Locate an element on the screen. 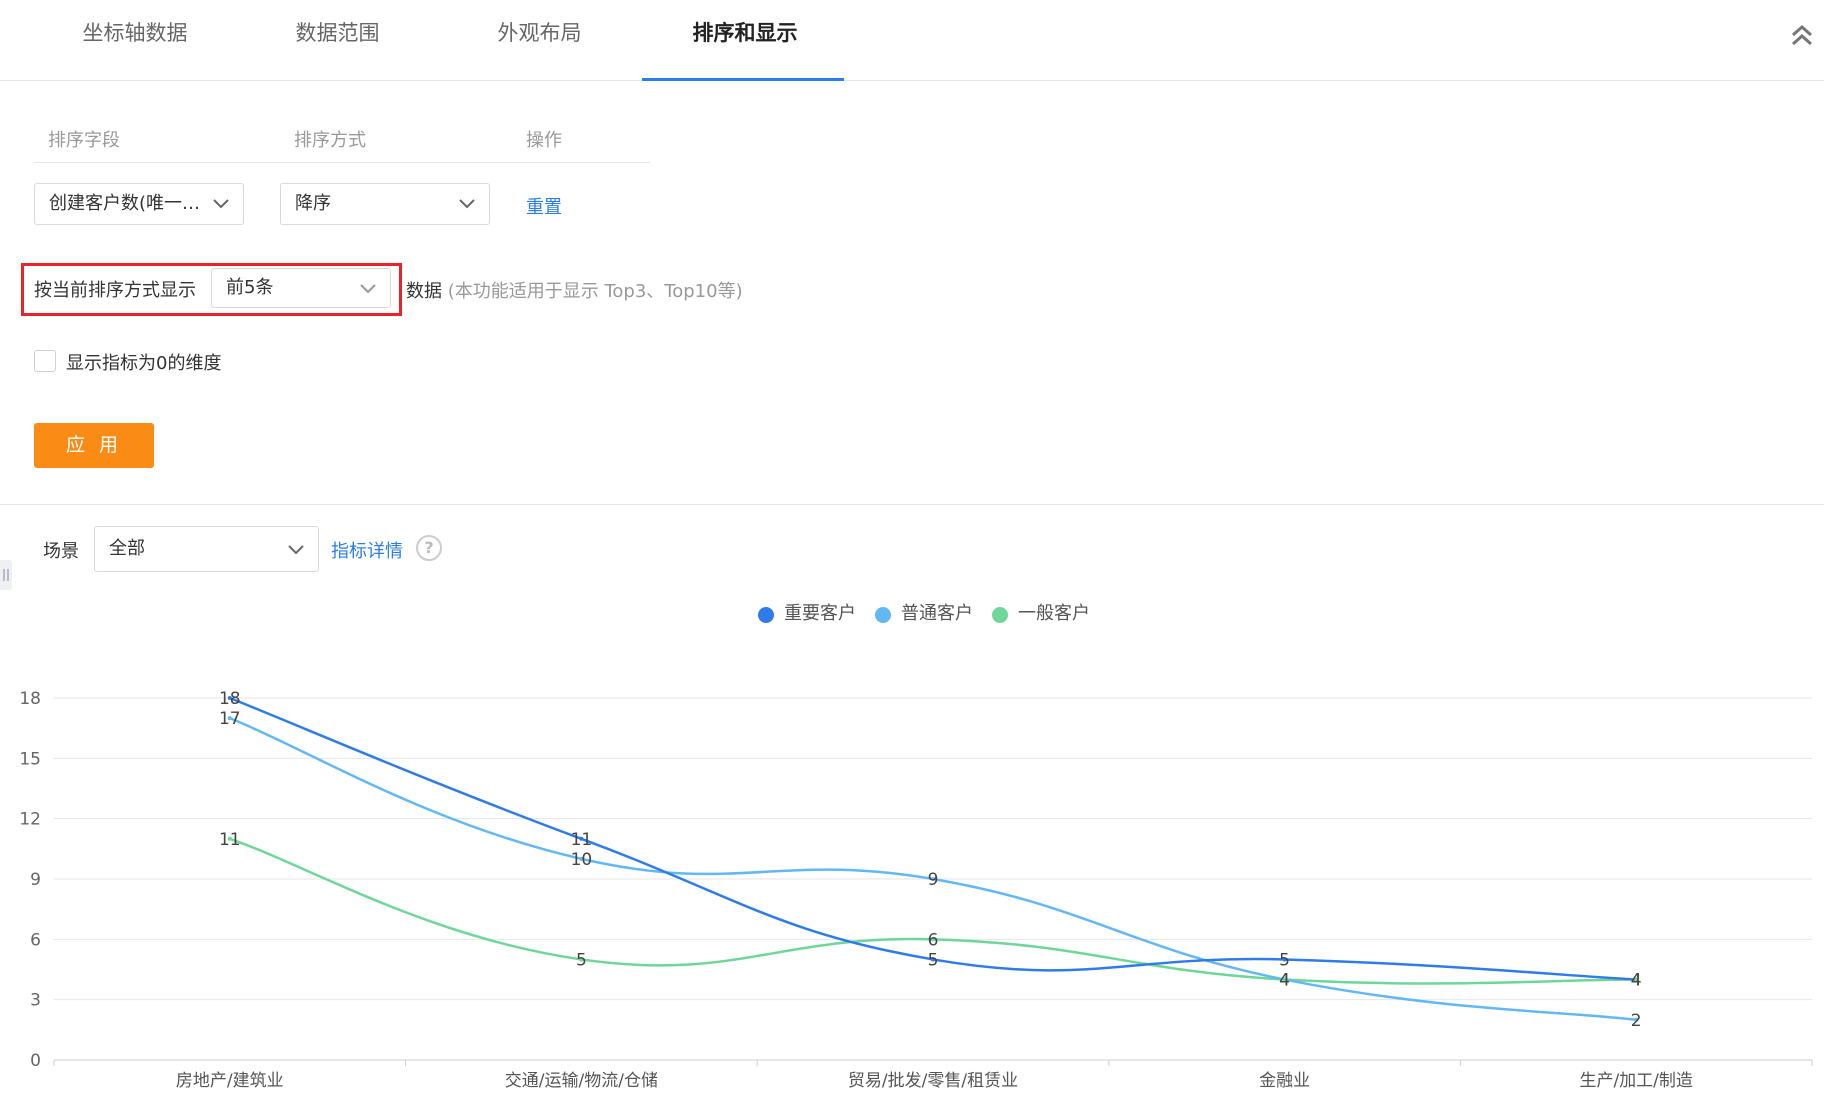  y-tick-label: 18 is located at coordinates (30, 699).